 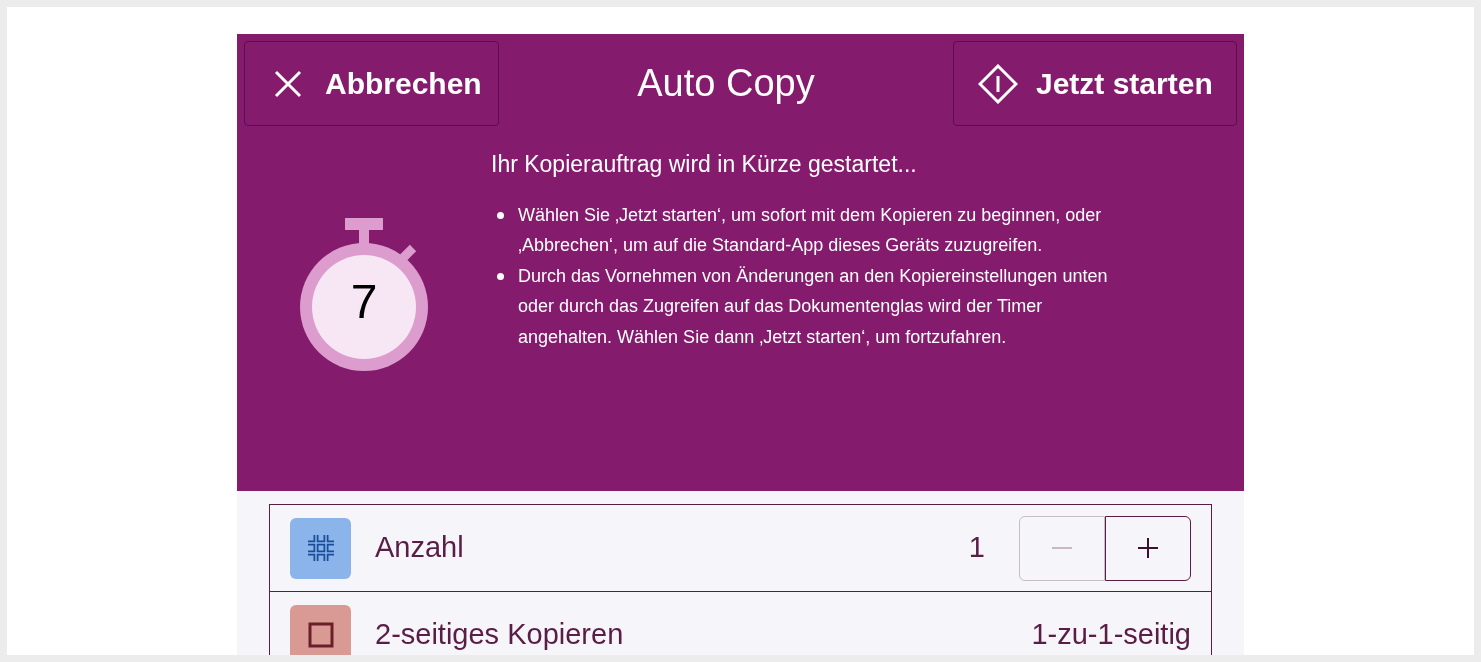 I want to click on bullet-text: Wählen Sie ‚Jetzt starten‘, um sofort mit dem Kopieren zu beginnen, oder ‚Abbrechen‘, um auf die Standard-App dieses Geräts zuzugreifen., so click(x=810, y=230).